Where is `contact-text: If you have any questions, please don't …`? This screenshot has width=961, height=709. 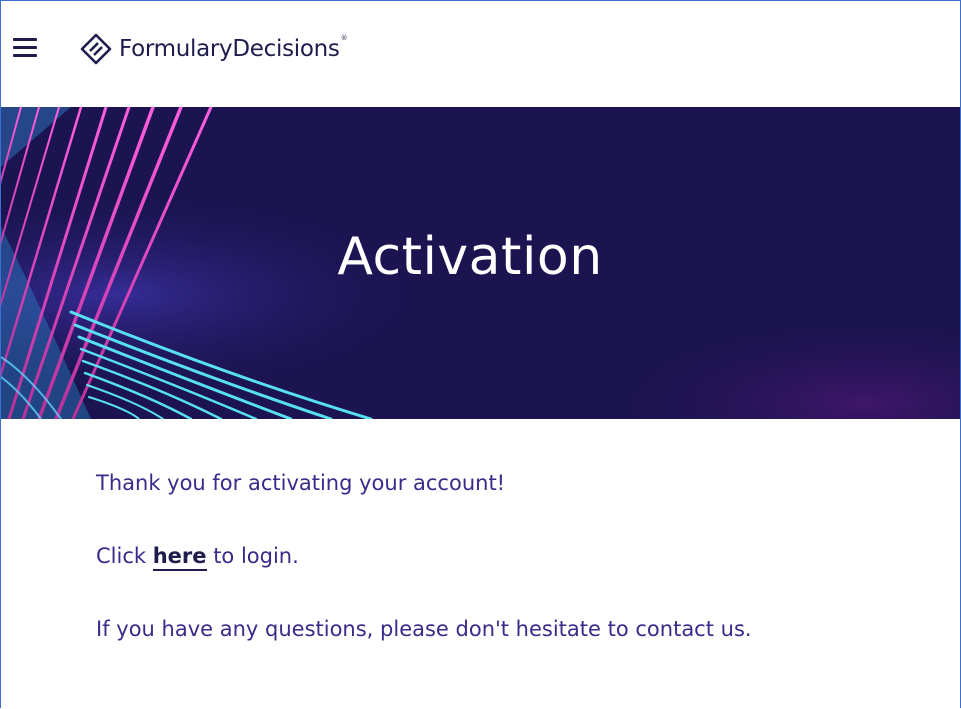
contact-text: If you have any questions, please don't … is located at coordinates (424, 629).